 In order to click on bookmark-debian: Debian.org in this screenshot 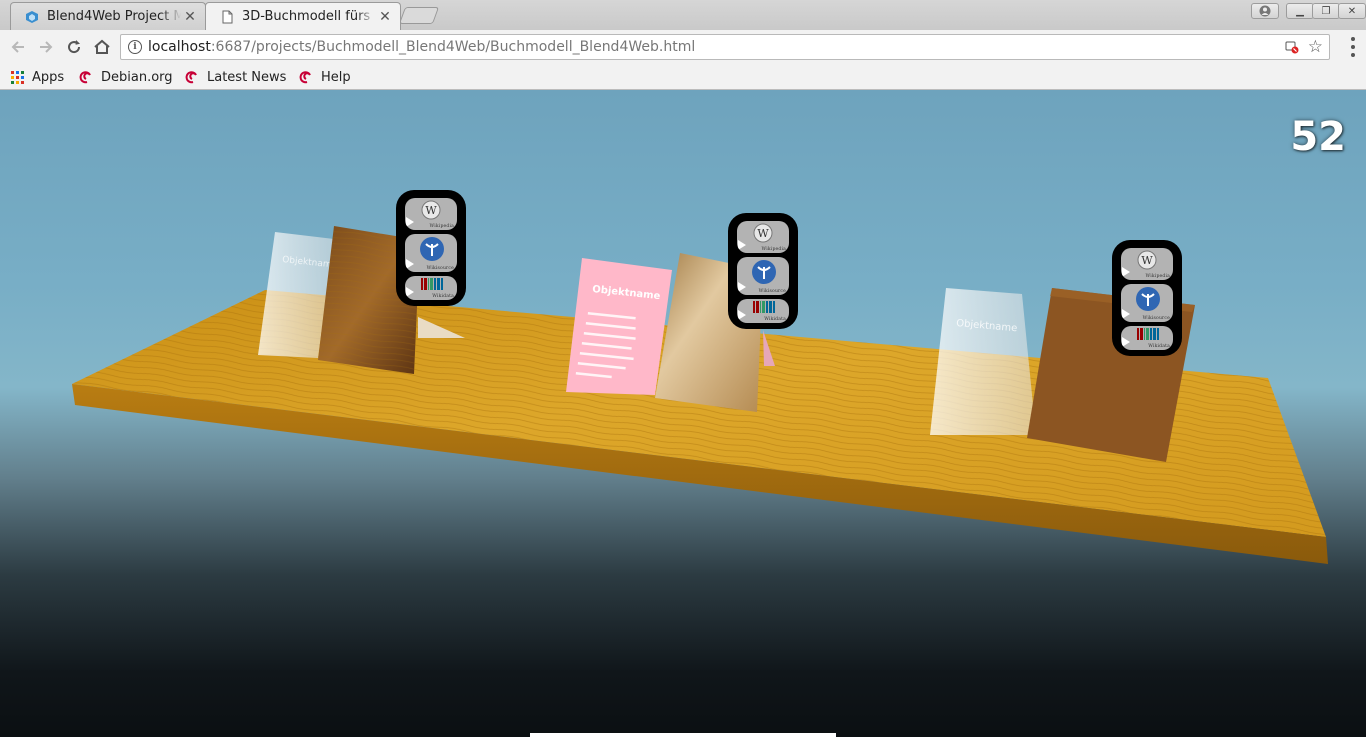, I will do `click(126, 77)`.